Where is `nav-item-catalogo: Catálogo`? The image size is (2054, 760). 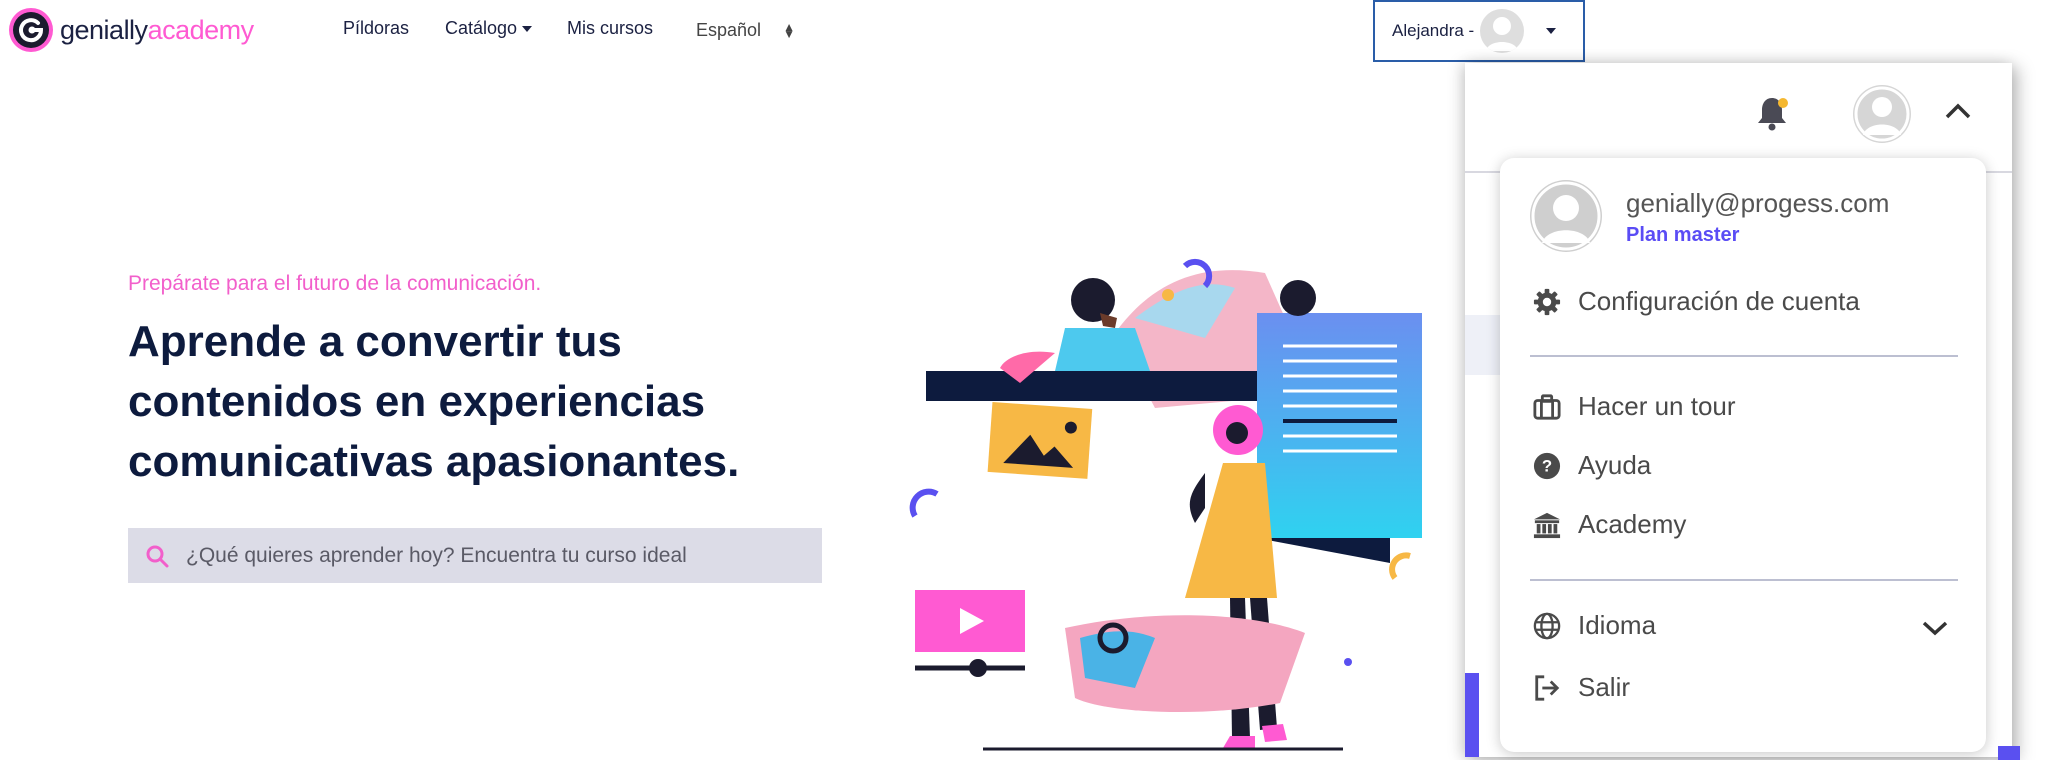 nav-item-catalogo: Catálogo is located at coordinates (489, 28).